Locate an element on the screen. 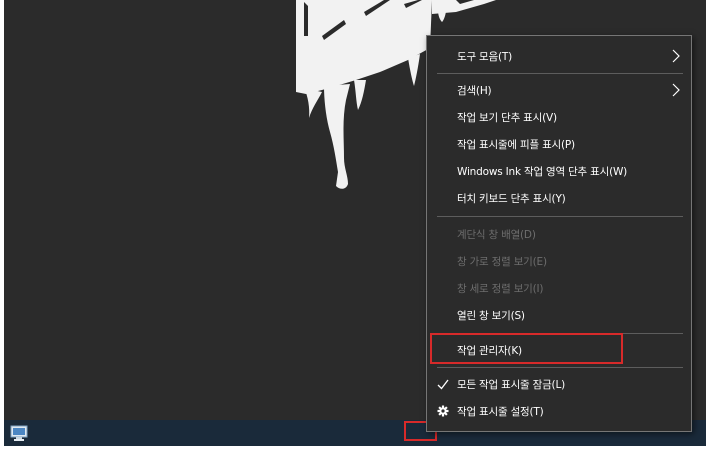 This screenshot has width=710, height=451. menu-item-show-windows-side-by-side: 창 세로 정렬 보기(I) is located at coordinates (559, 288).